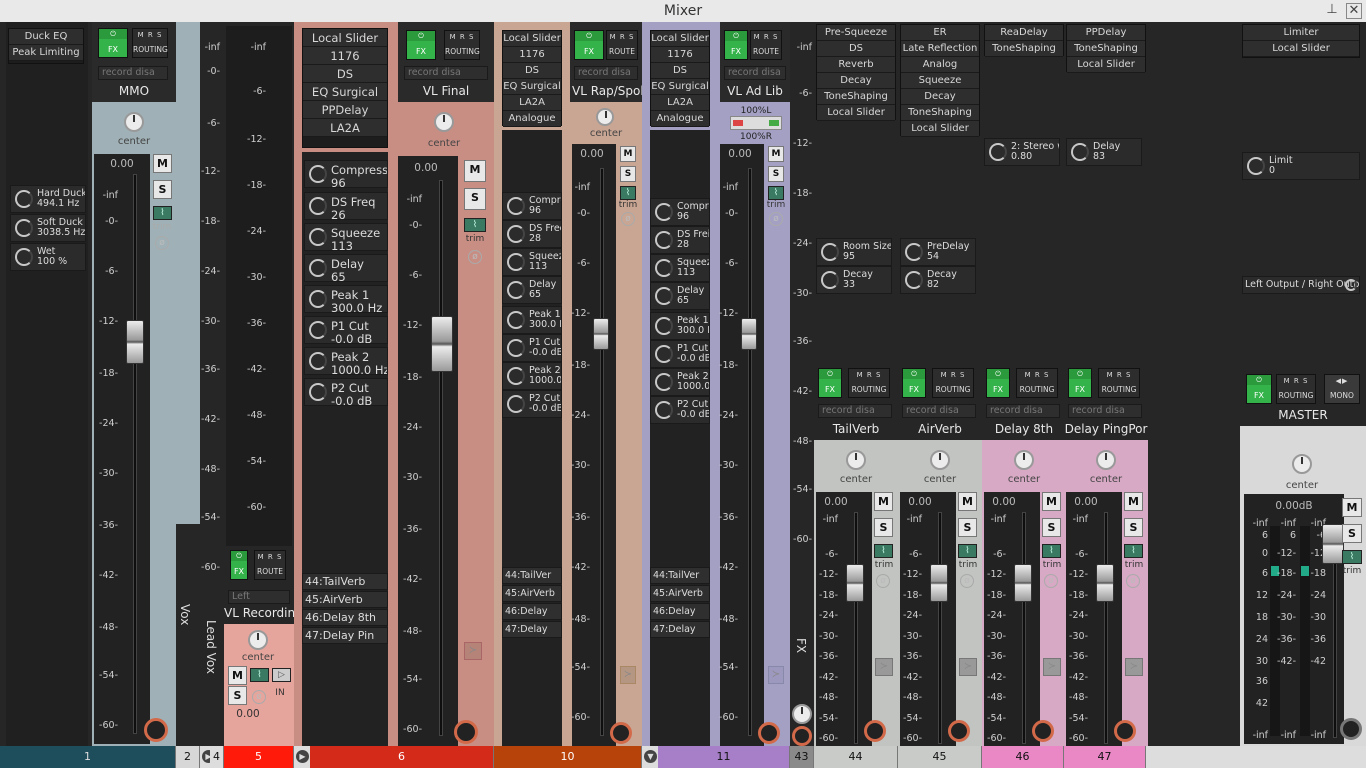 The height and width of the screenshot is (768, 1366). Describe the element at coordinates (1024, 49) in the screenshot. I see `fx-slot: ToneShaping` at that location.